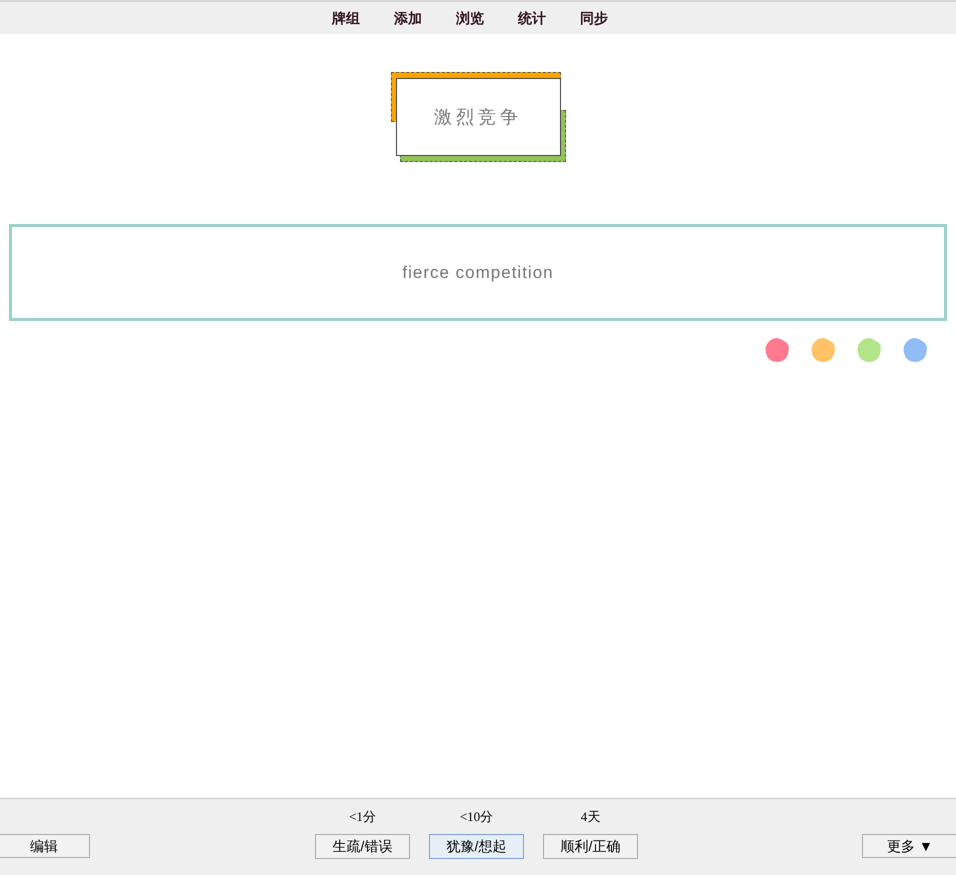 This screenshot has width=956, height=875. What do you see at coordinates (346, 18) in the screenshot?
I see `menu-link: 牌组` at bounding box center [346, 18].